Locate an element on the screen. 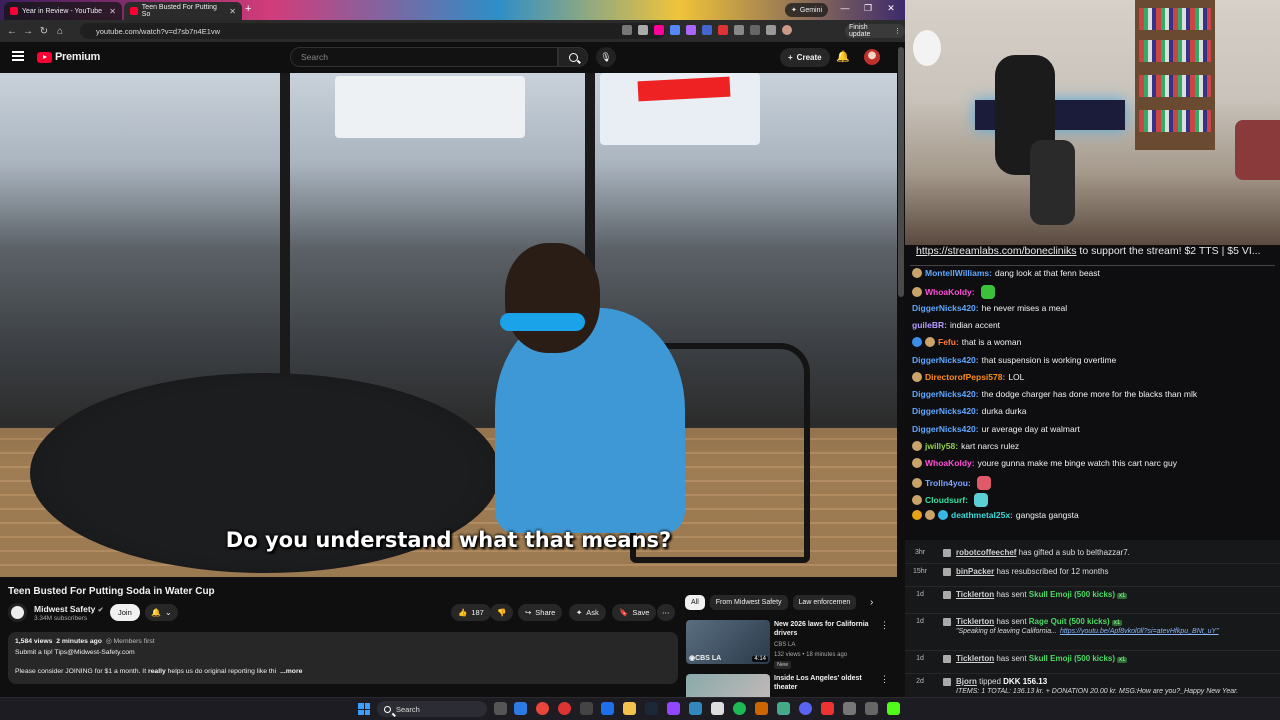 This screenshot has width=1280, height=720. search-input: Search is located at coordinates (424, 57).